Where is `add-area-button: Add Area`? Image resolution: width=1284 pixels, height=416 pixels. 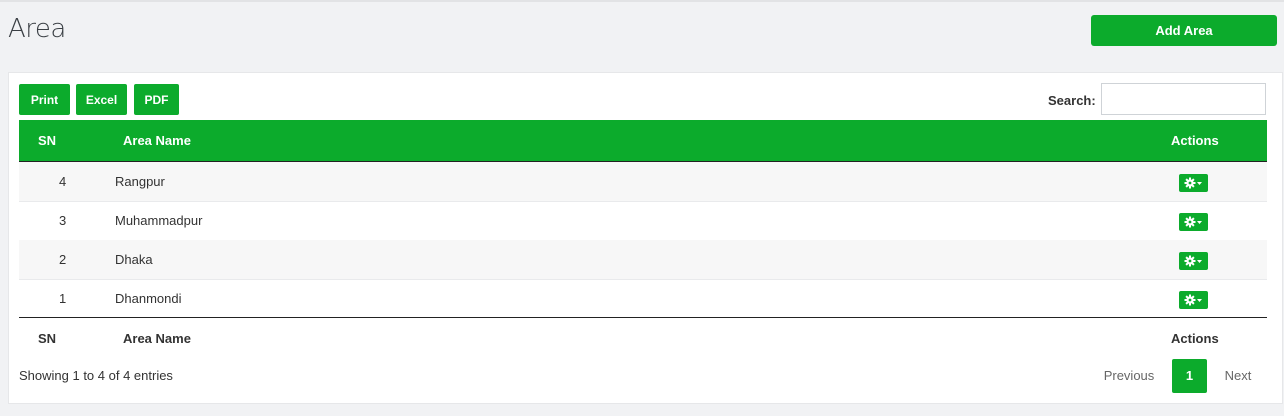
add-area-button: Add Area is located at coordinates (1184, 30).